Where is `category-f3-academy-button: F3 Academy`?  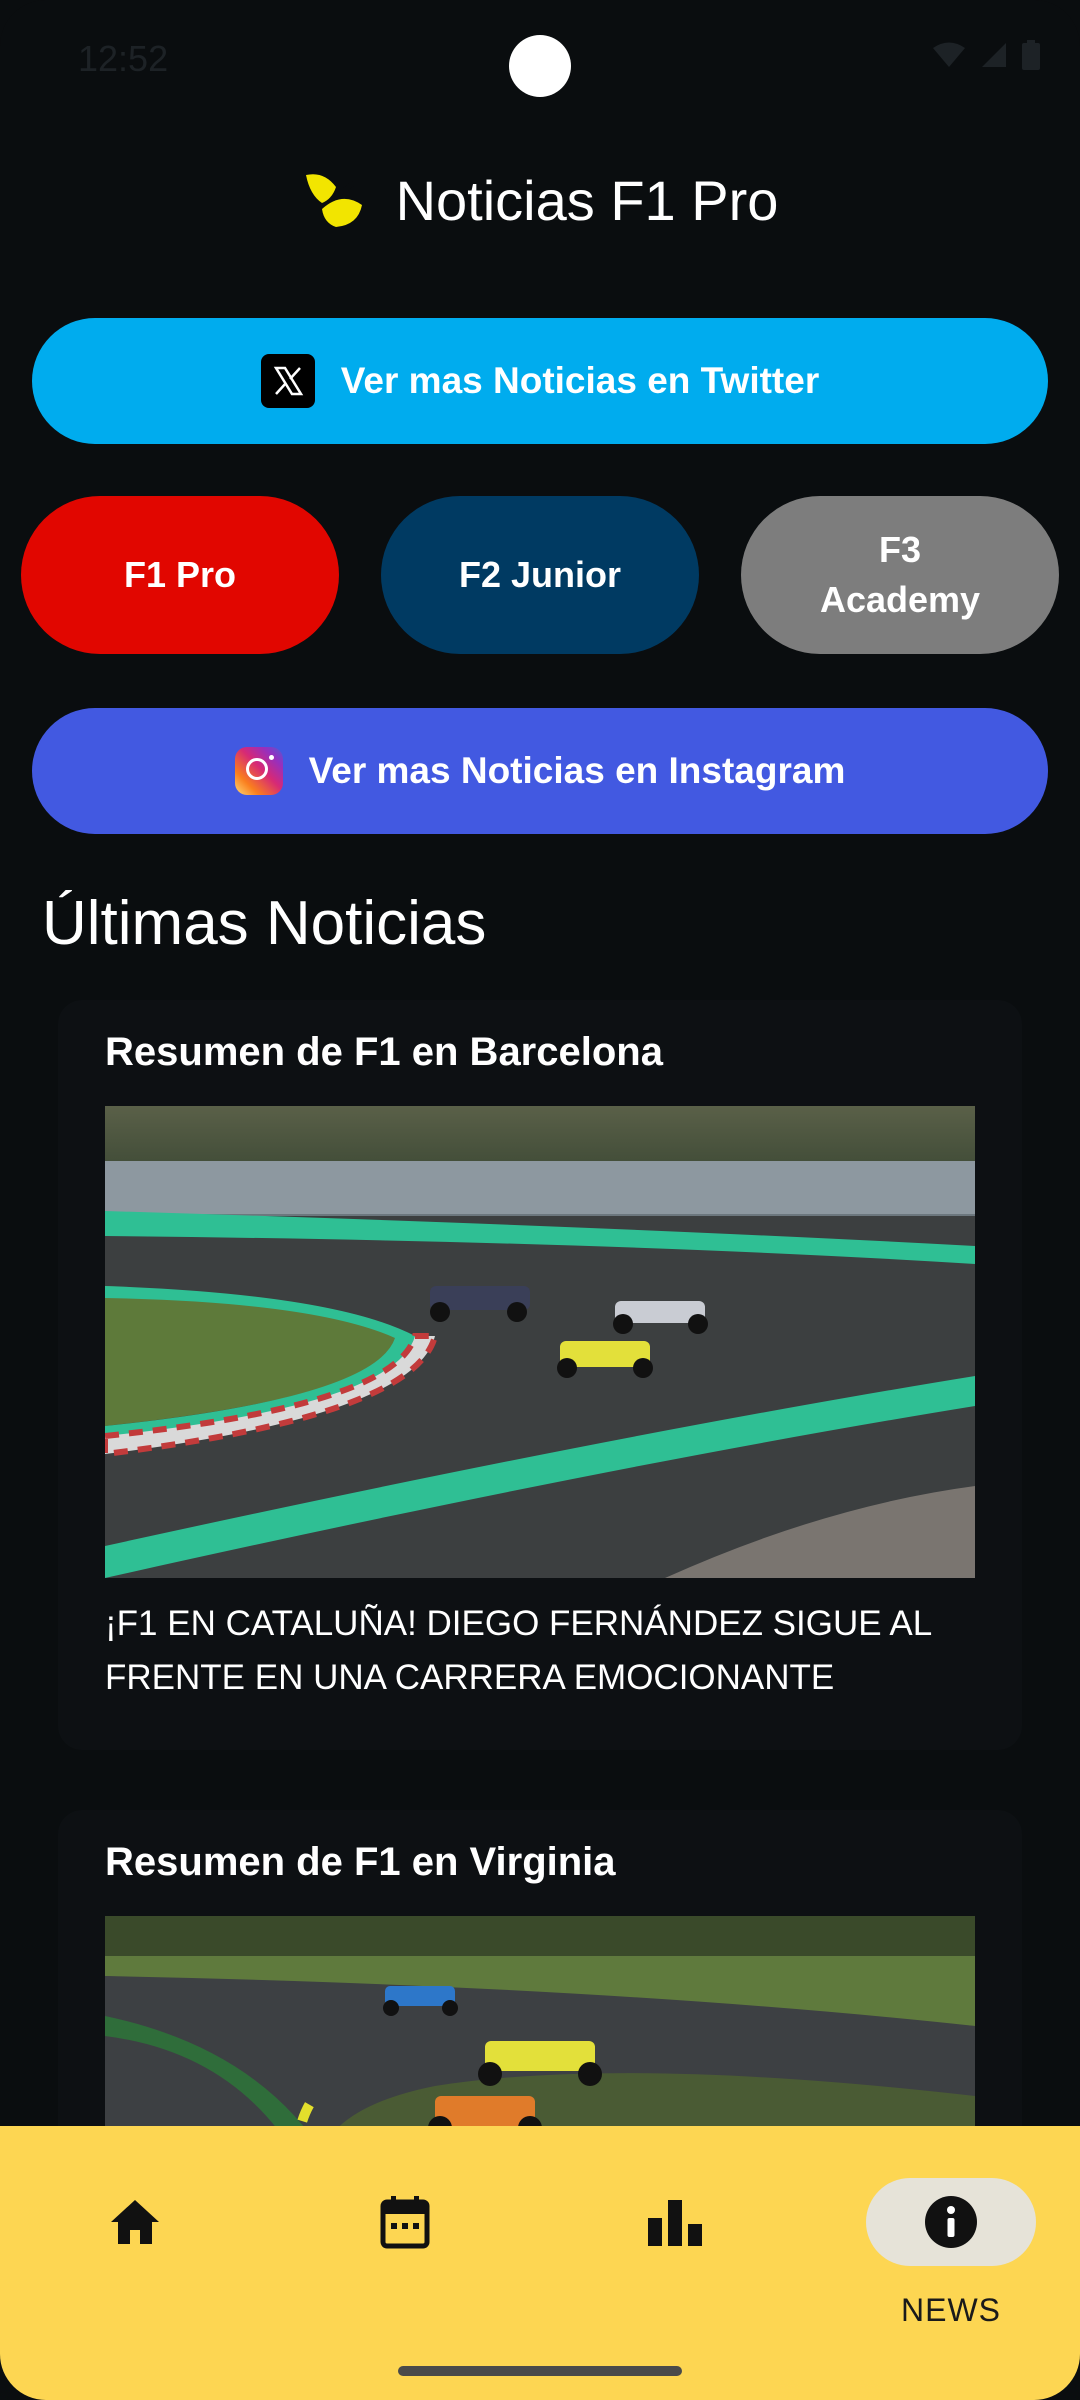 category-f3-academy-button: F3 Academy is located at coordinates (900, 575).